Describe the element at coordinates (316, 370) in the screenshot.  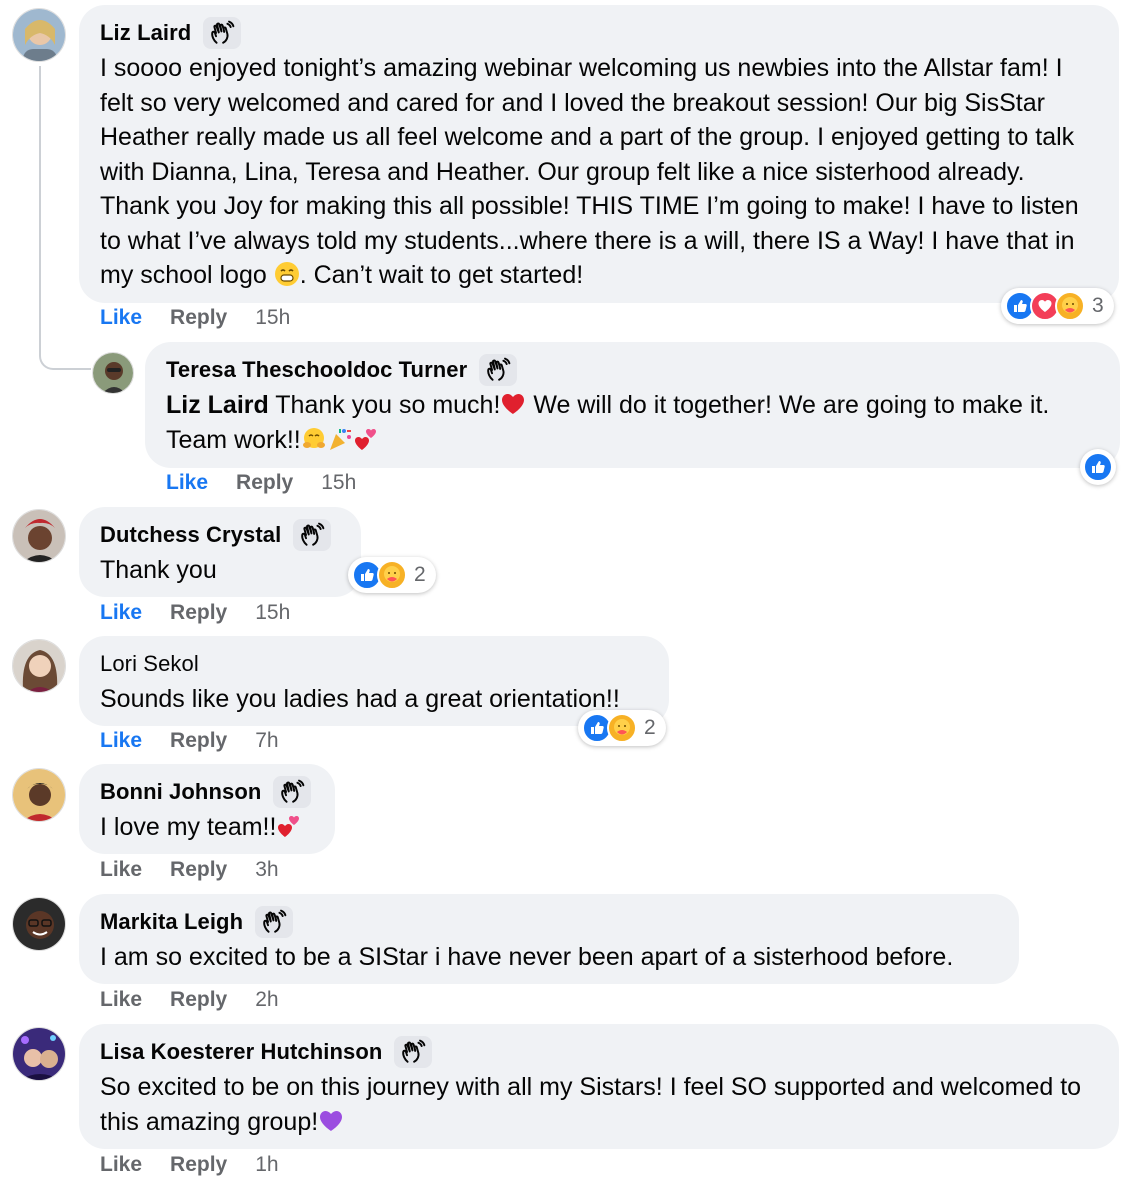
I see `commenter-name: Teresa Theschooldoc Turner` at that location.